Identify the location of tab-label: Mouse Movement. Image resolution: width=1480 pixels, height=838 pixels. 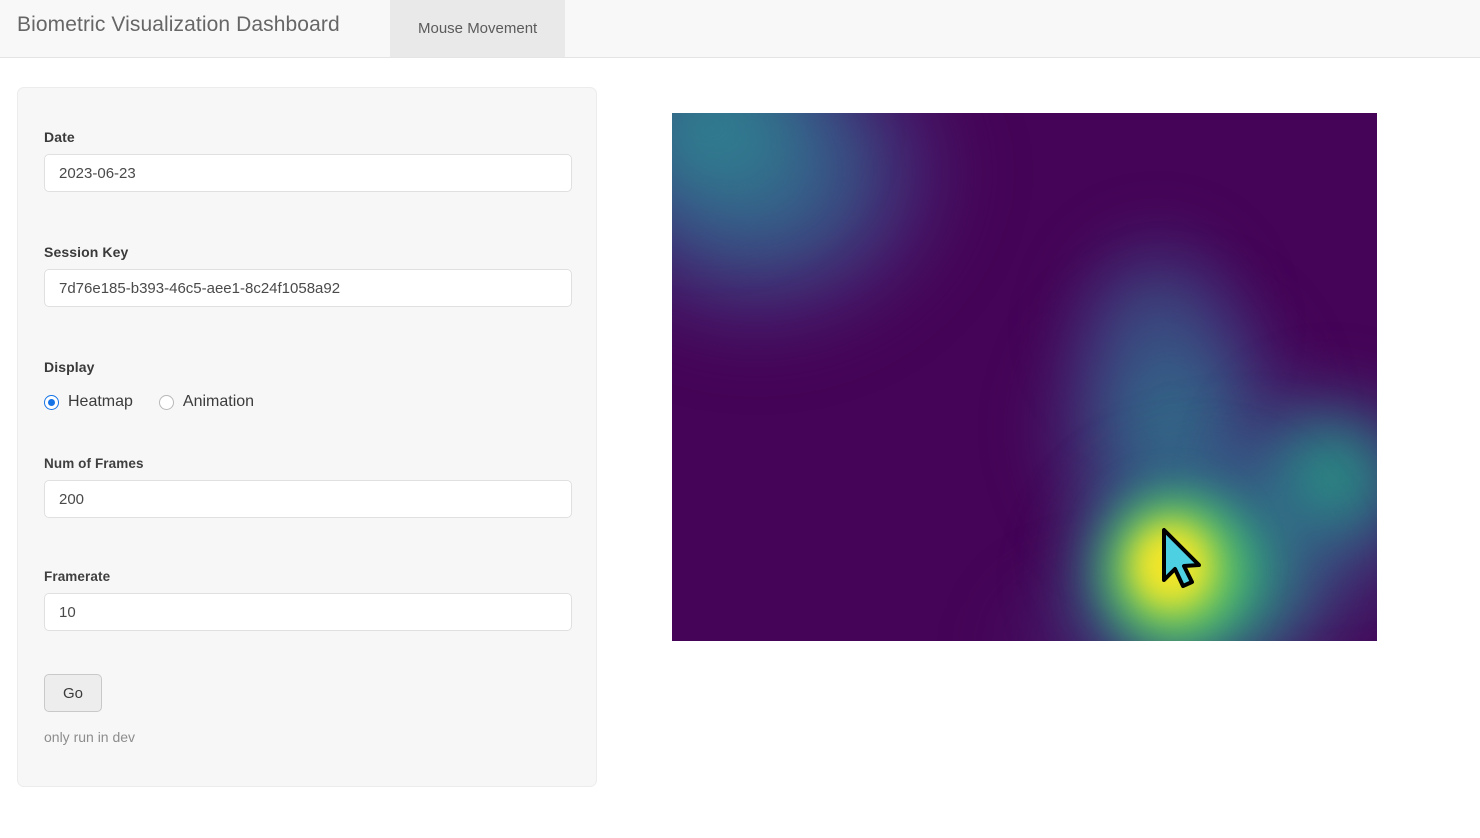
(478, 28).